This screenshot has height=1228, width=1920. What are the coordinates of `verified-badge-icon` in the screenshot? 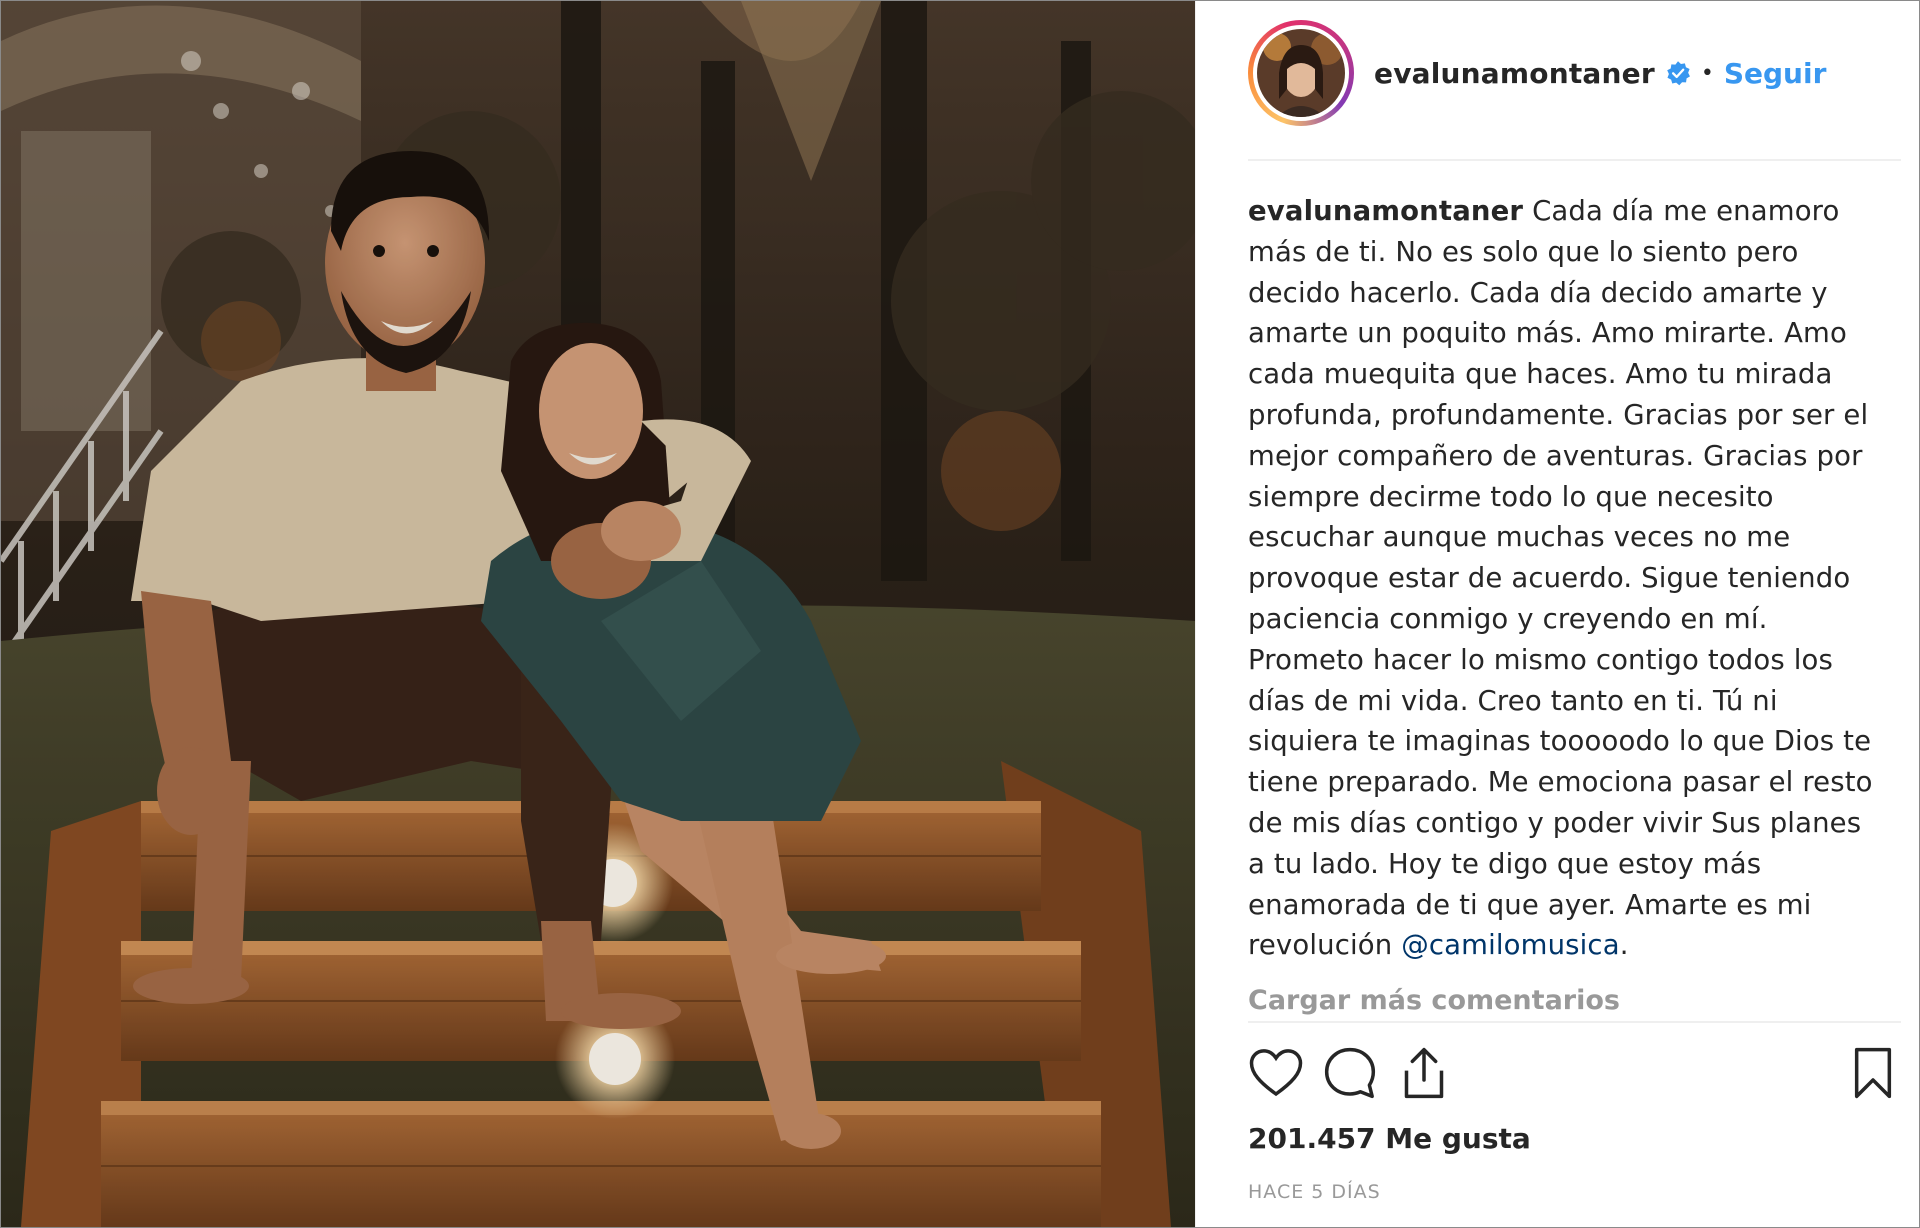 It's located at (1678, 73).